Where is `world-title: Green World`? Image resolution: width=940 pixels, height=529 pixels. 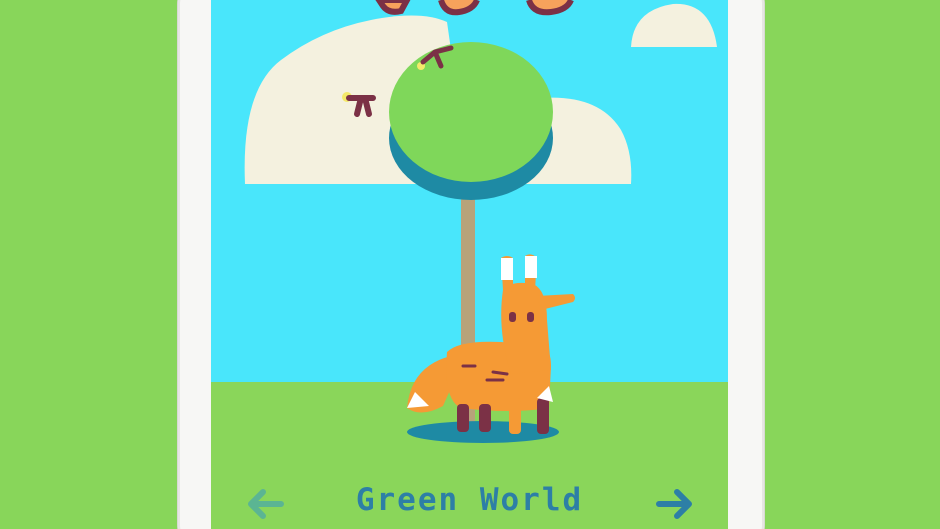 world-title: Green World is located at coordinates (469, 500).